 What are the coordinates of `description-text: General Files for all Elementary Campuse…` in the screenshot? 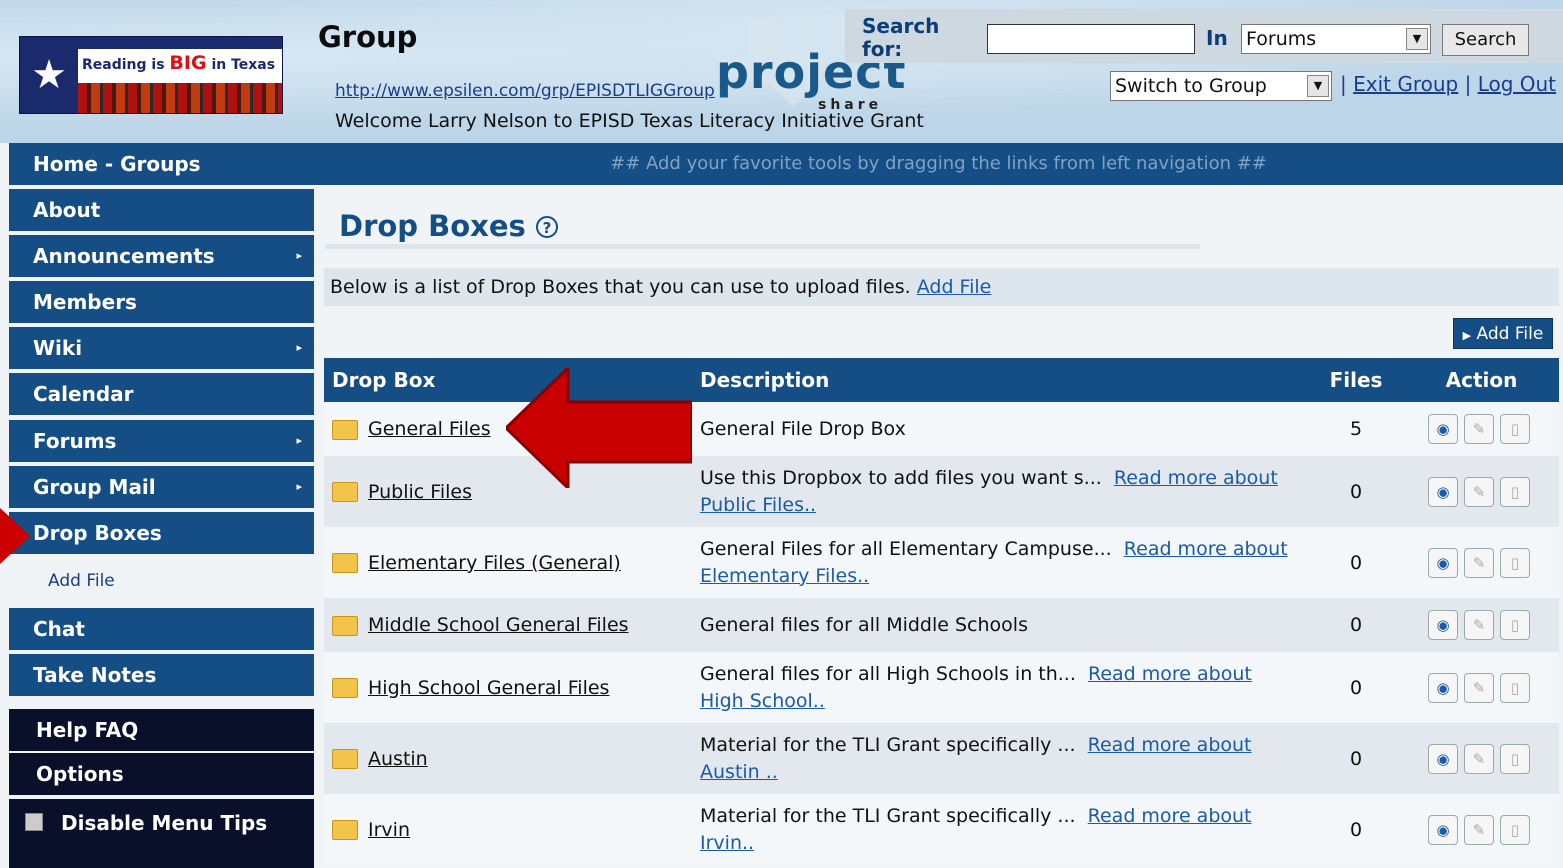 It's located at (906, 548).